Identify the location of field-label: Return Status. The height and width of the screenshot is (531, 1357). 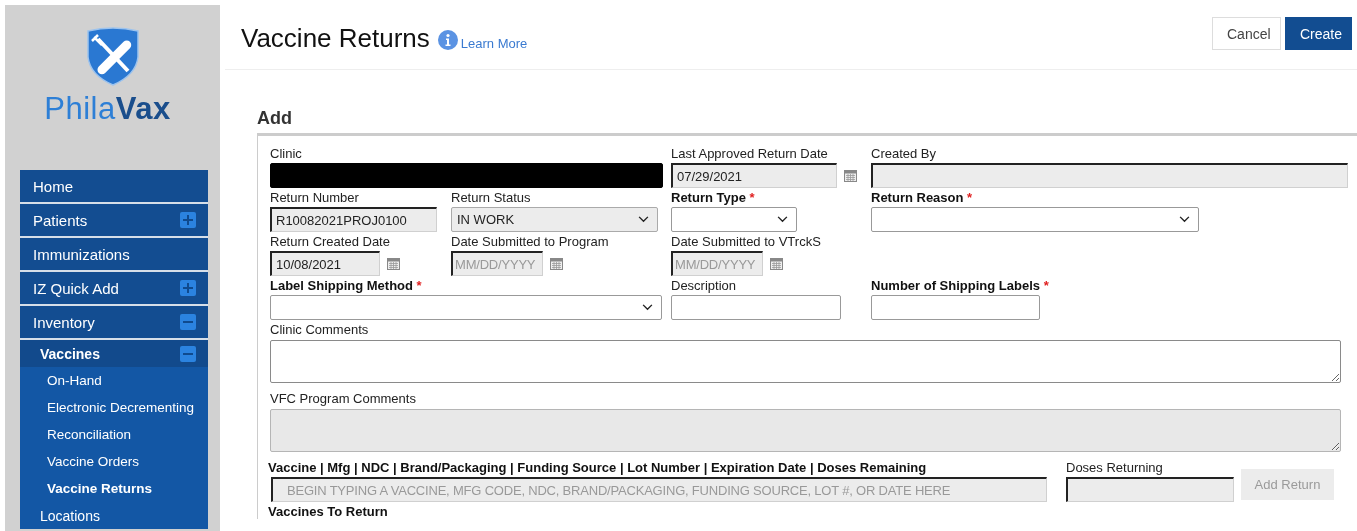
(491, 198).